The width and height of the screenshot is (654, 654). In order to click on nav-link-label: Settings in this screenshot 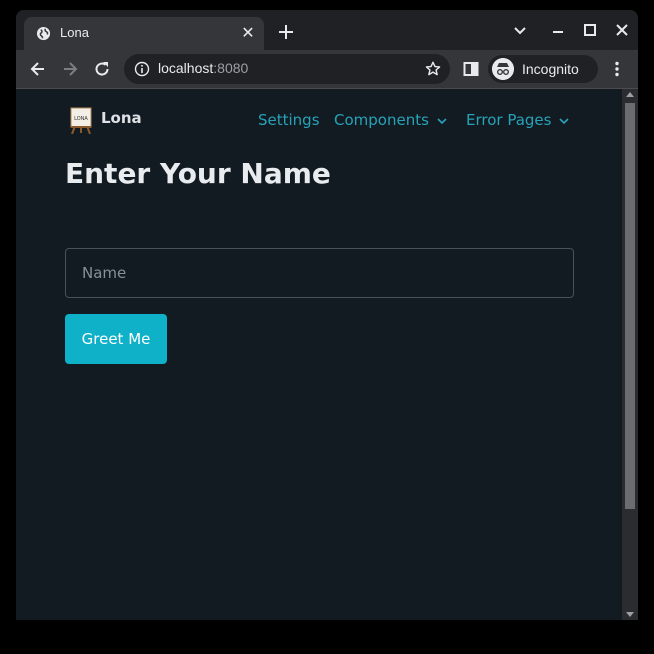, I will do `click(289, 120)`.